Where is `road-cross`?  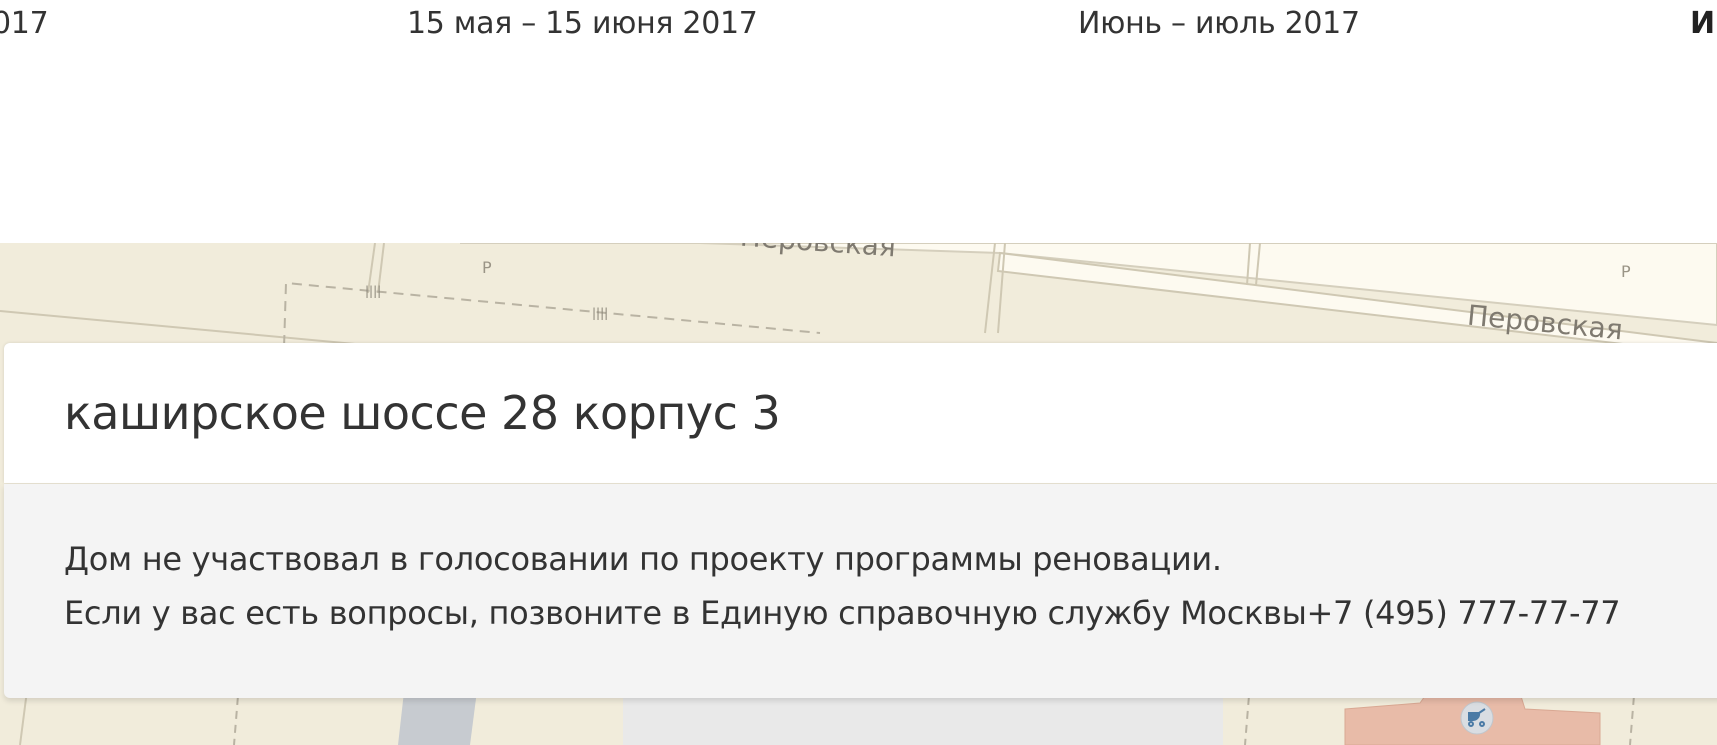 road-cross is located at coordinates (990, 288).